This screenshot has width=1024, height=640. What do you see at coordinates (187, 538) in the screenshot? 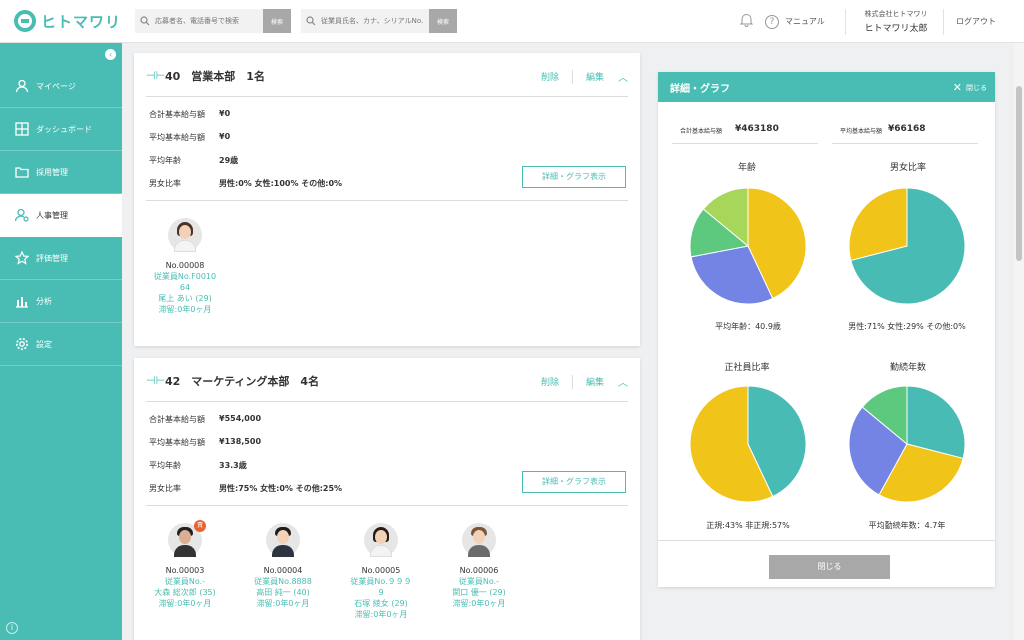
I see `avatar: 責` at bounding box center [187, 538].